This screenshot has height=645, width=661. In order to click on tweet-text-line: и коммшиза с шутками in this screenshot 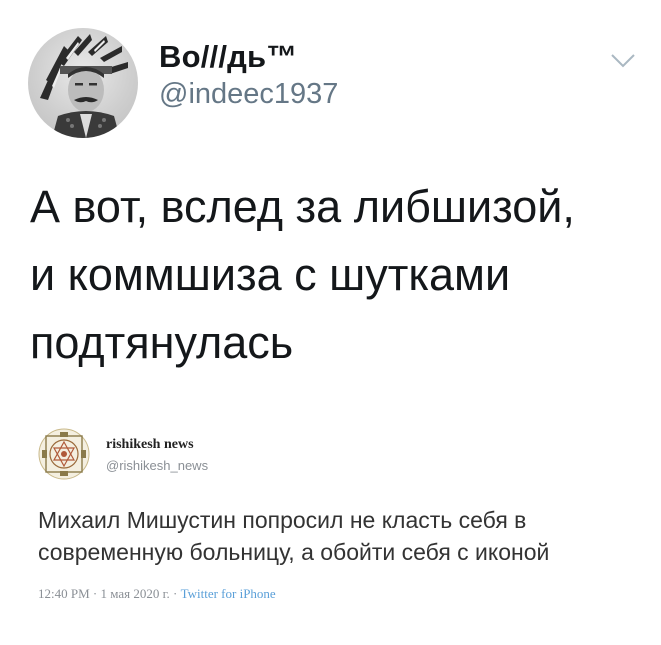, I will do `click(270, 274)`.